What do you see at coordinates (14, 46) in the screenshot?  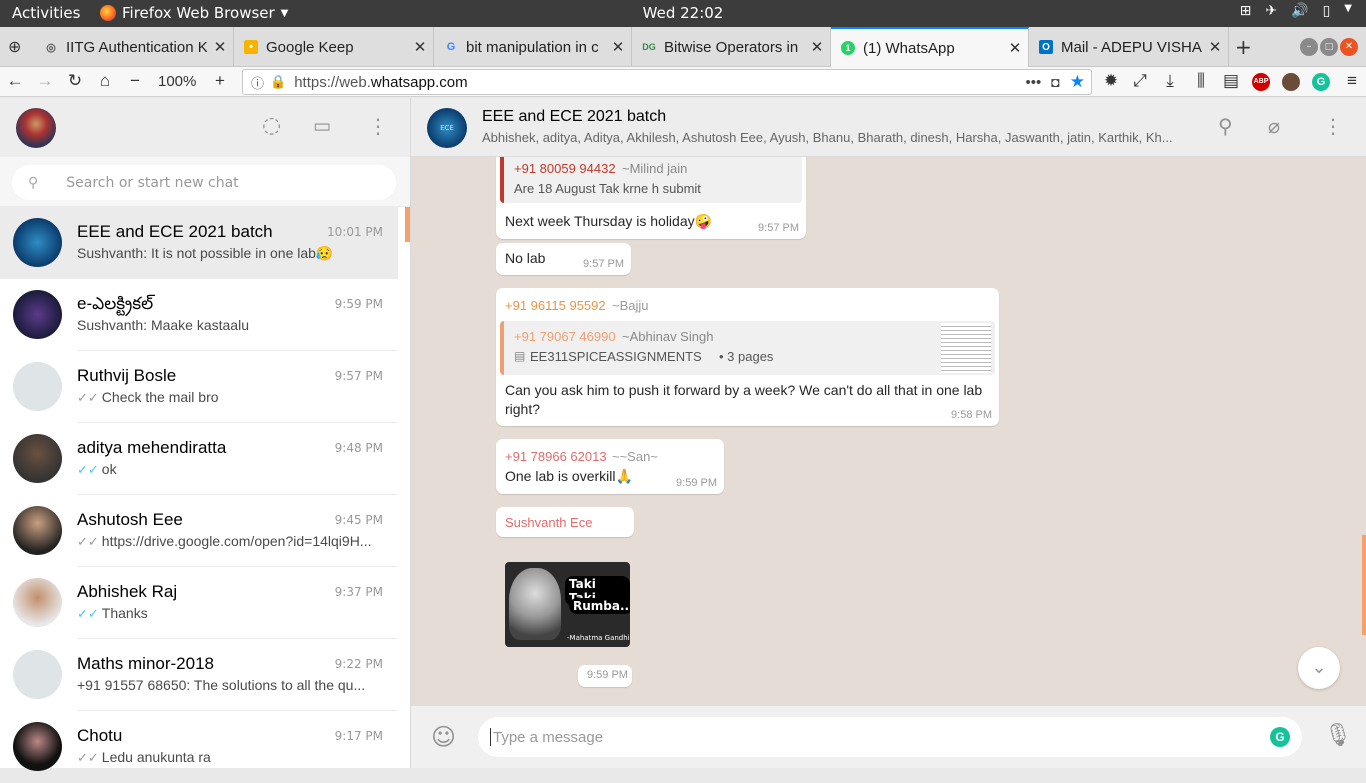 I see `globe-icon: ⊕` at bounding box center [14, 46].